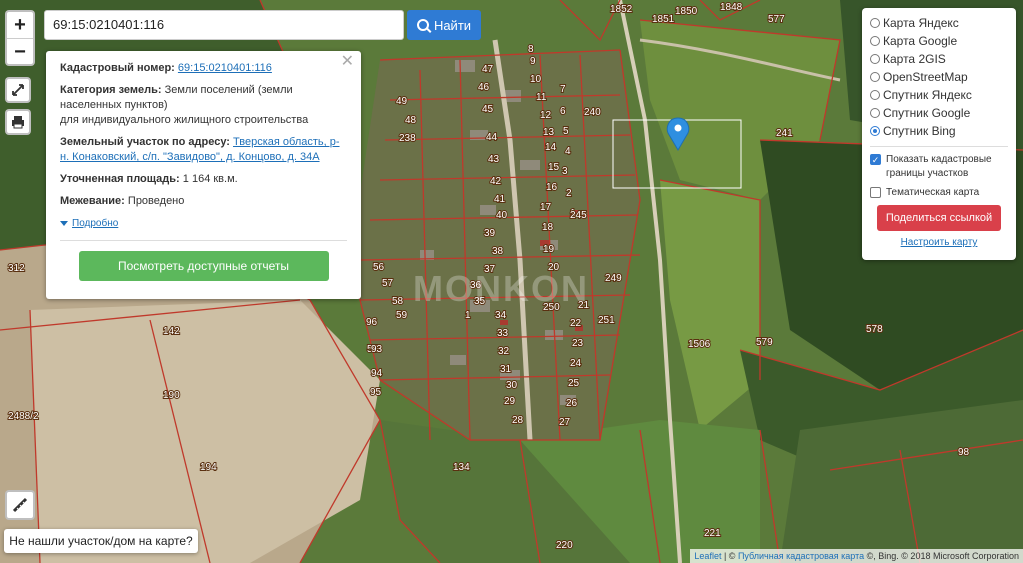 This screenshot has width=1023, height=563. What do you see at coordinates (574, 383) in the screenshot?
I see `parcel-label: 25` at bounding box center [574, 383].